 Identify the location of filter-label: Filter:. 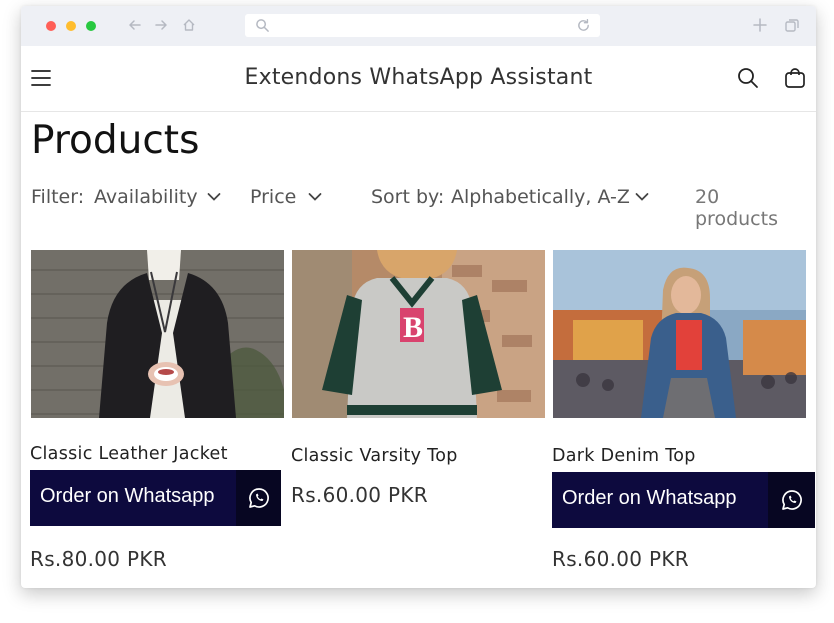
(58, 197).